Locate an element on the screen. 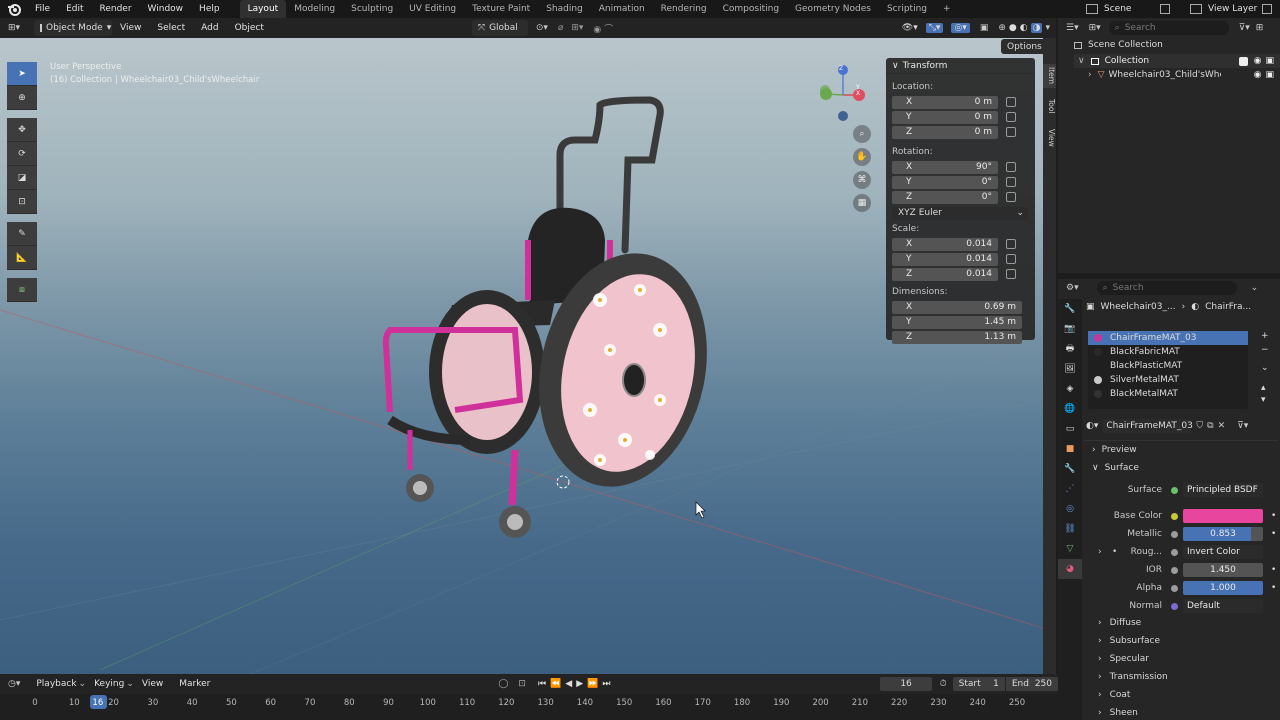 The width and height of the screenshot is (1280, 720). tab-particles-icon: ⋰ is located at coordinates (1070, 489).